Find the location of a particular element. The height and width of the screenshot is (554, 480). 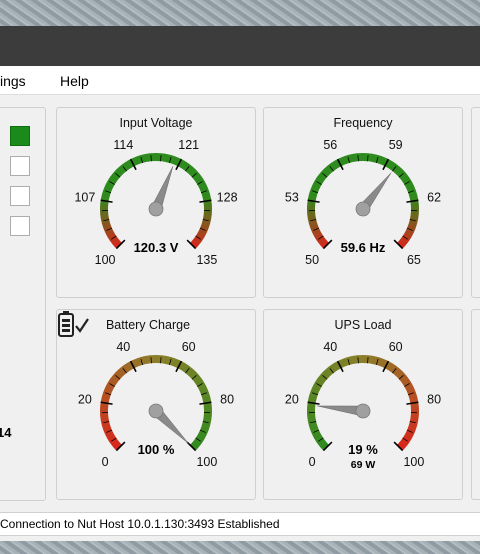

menu-settings: ings is located at coordinates (13, 81).